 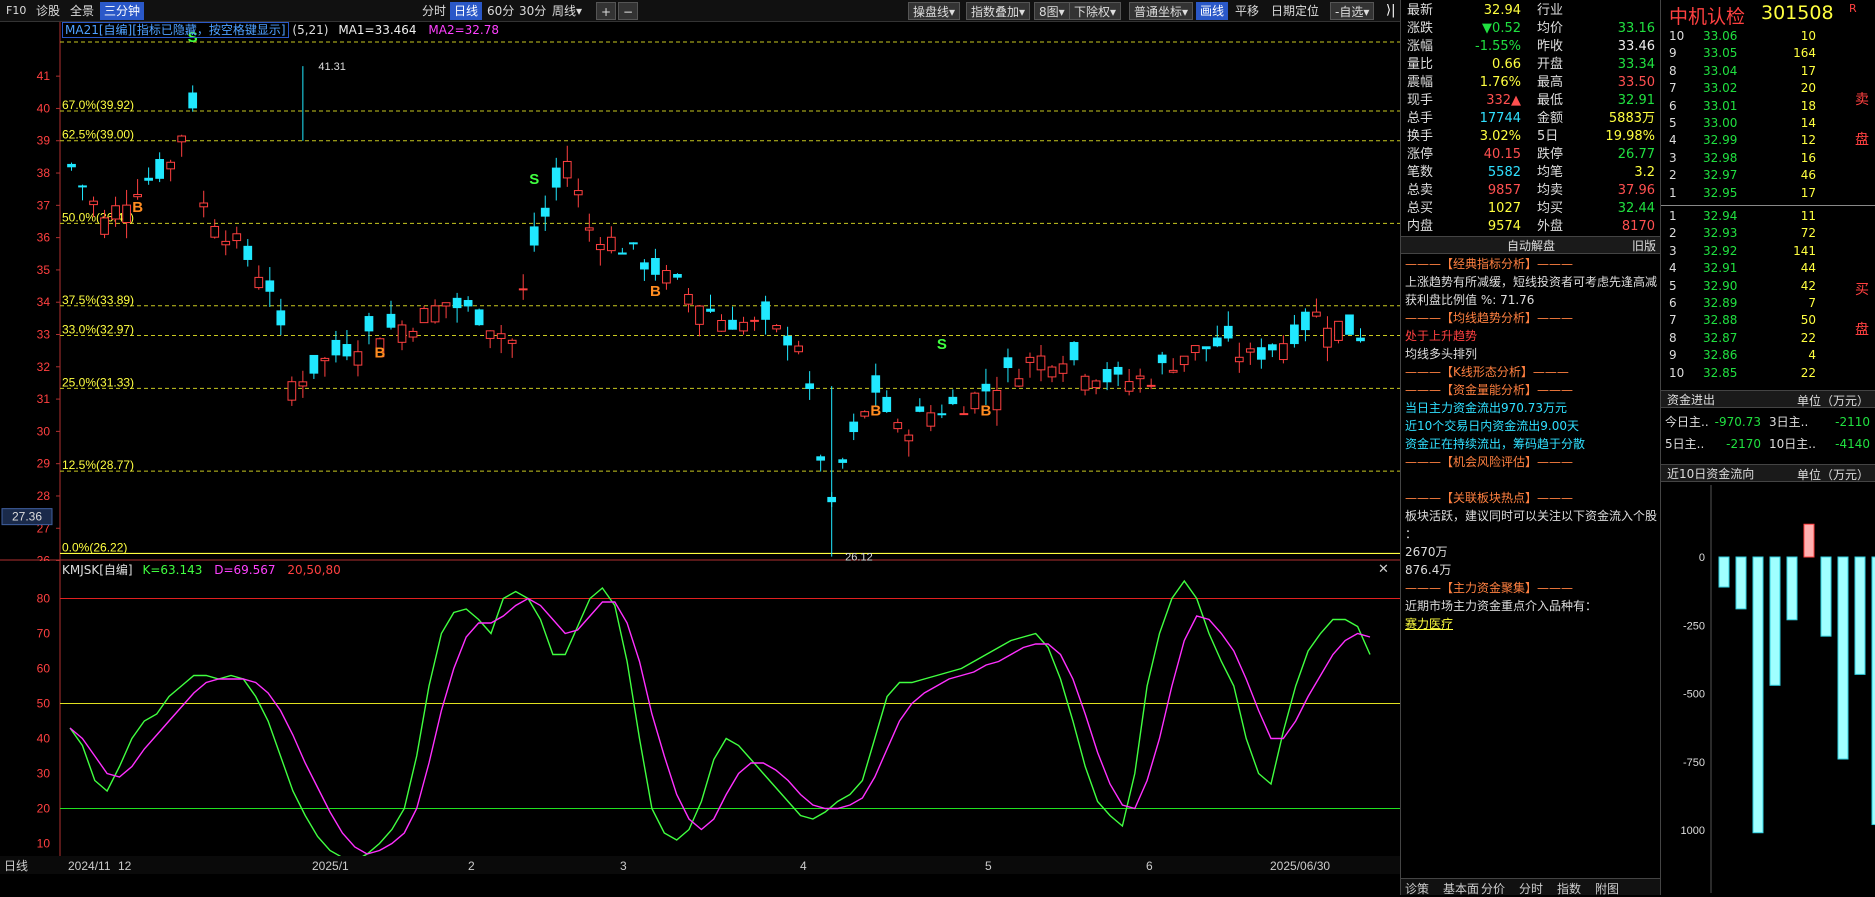 I want to click on collapse-icon: ⟩|, so click(x=1390, y=11).